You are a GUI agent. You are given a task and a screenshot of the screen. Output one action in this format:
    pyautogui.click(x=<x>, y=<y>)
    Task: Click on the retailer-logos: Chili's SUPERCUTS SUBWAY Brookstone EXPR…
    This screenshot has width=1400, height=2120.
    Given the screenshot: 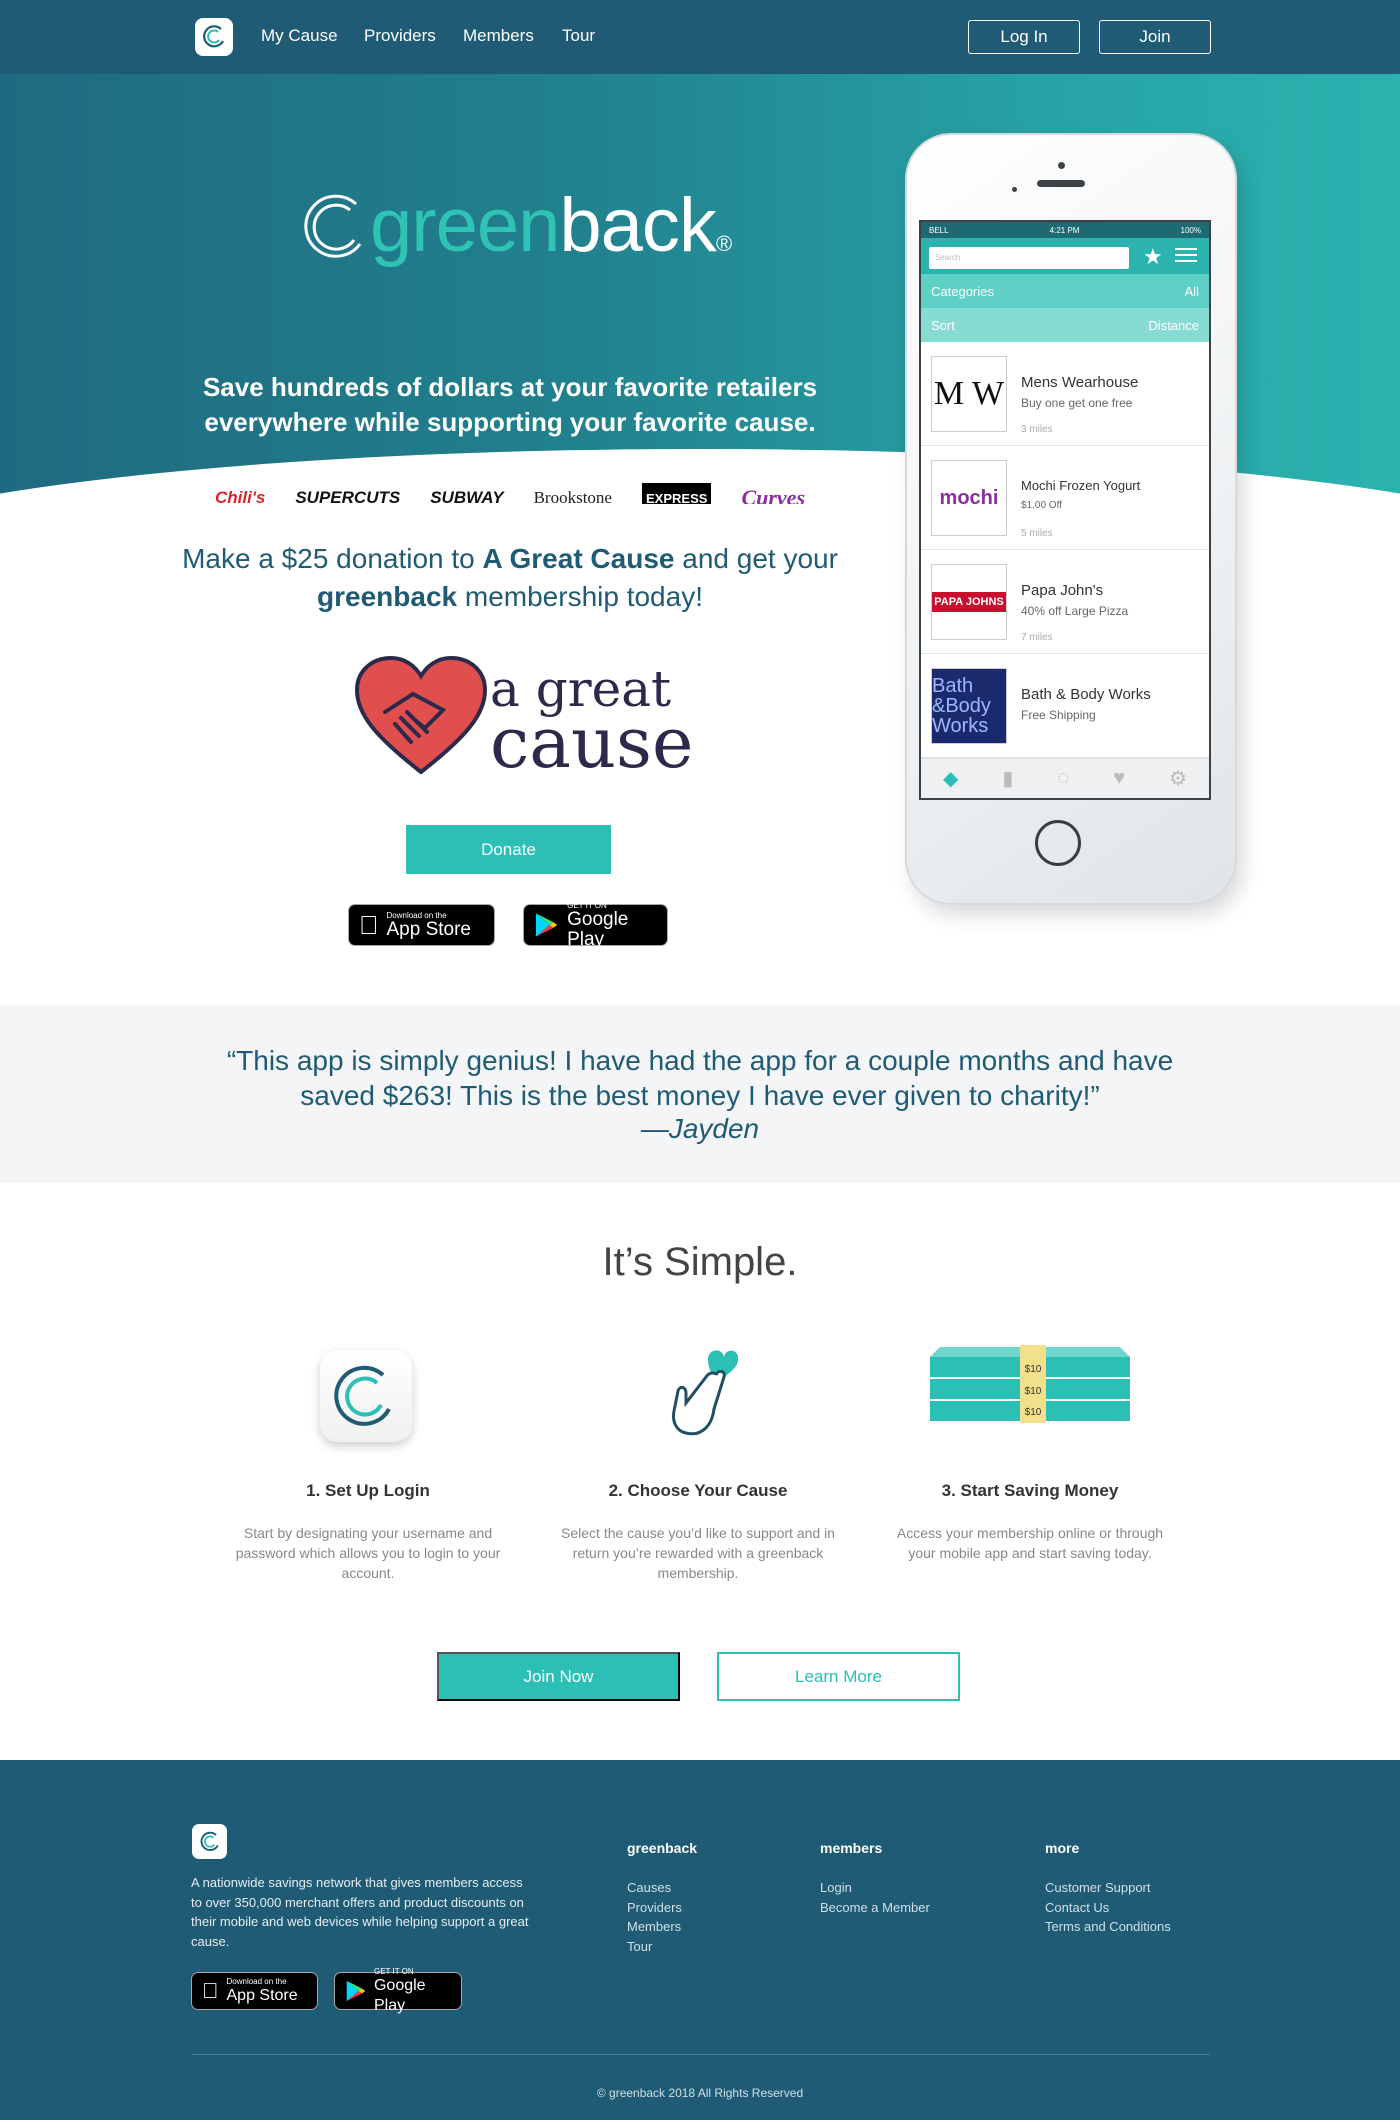 What is the action you would take?
    pyautogui.click(x=510, y=491)
    